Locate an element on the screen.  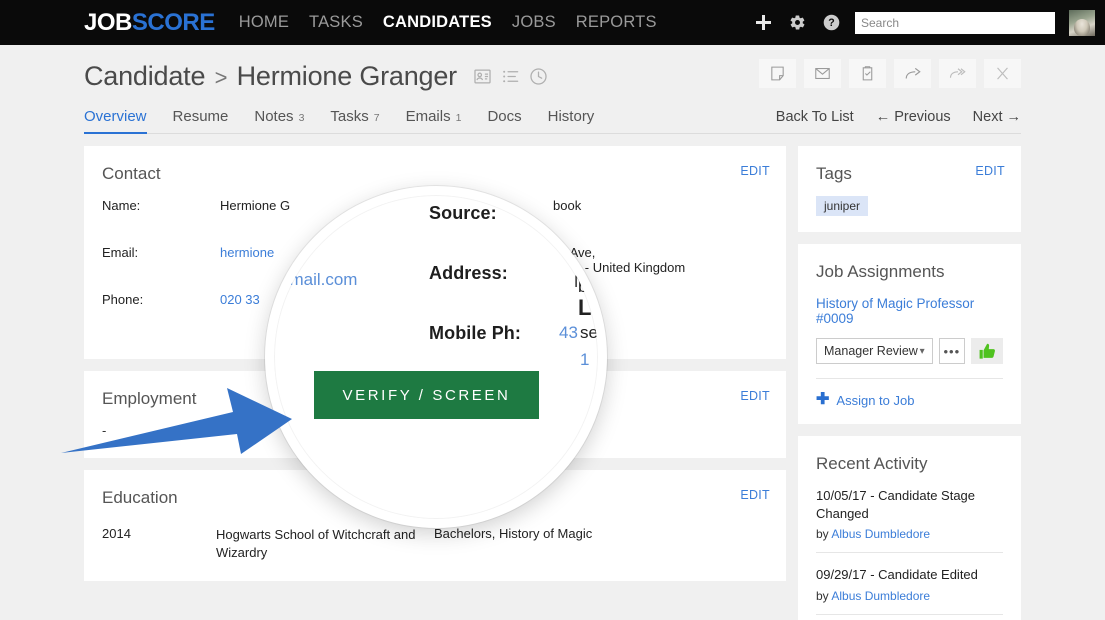
nav-link-candidates: CANDIDATES is located at coordinates (437, 22).